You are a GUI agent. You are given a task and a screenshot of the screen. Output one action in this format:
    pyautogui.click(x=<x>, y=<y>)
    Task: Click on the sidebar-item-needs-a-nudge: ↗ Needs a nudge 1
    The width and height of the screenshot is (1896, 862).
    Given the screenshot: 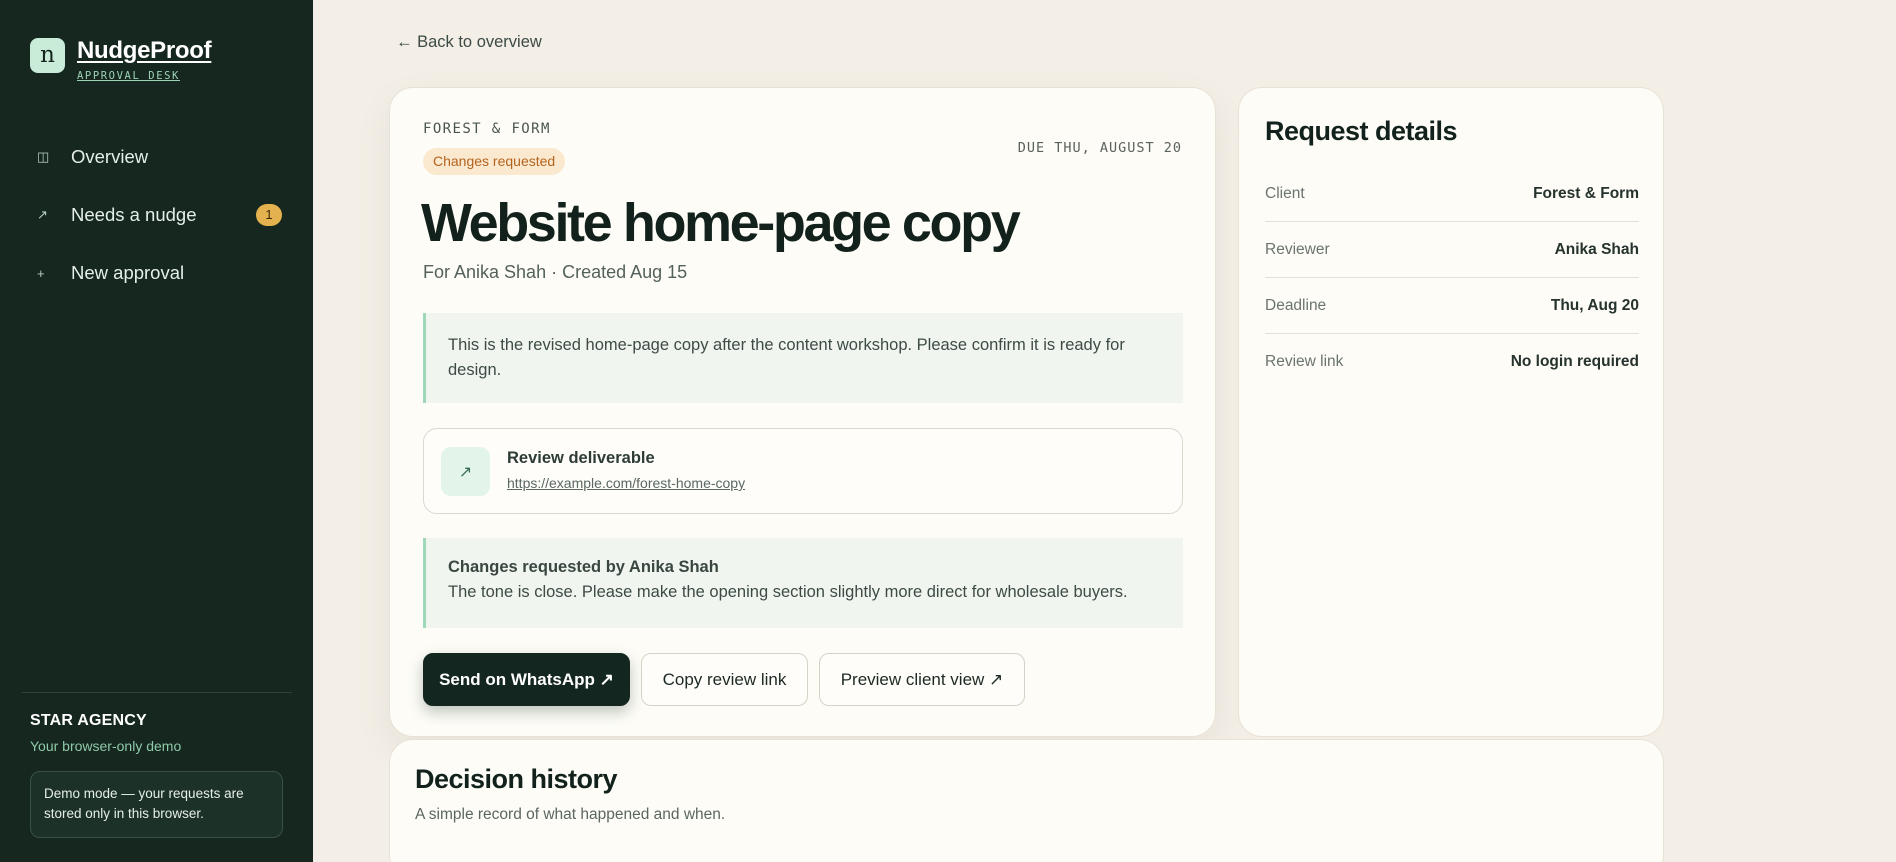 What is the action you would take?
    pyautogui.click(x=156, y=215)
    